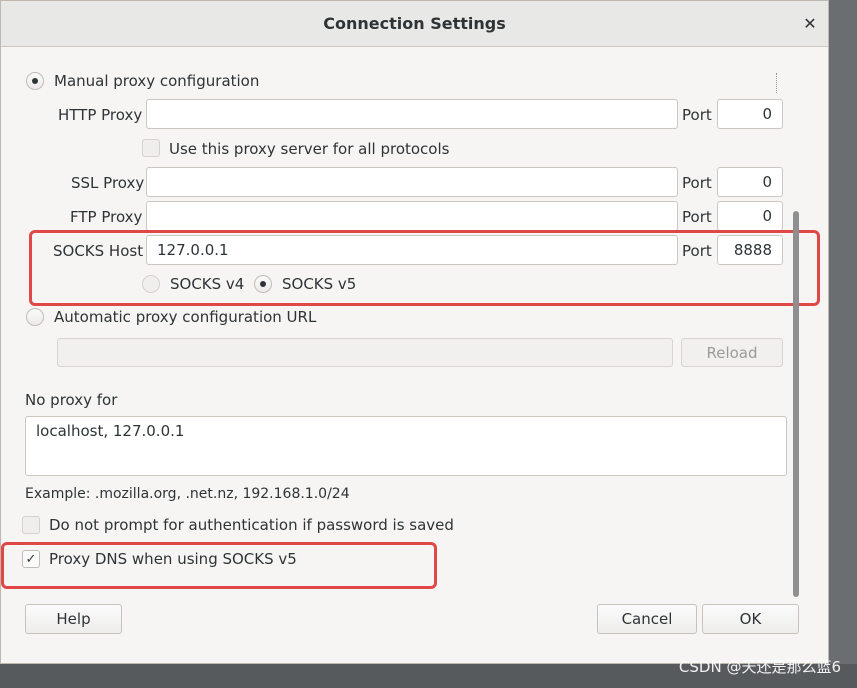 The width and height of the screenshot is (857, 688). I want to click on http-port-input: 0, so click(750, 114).